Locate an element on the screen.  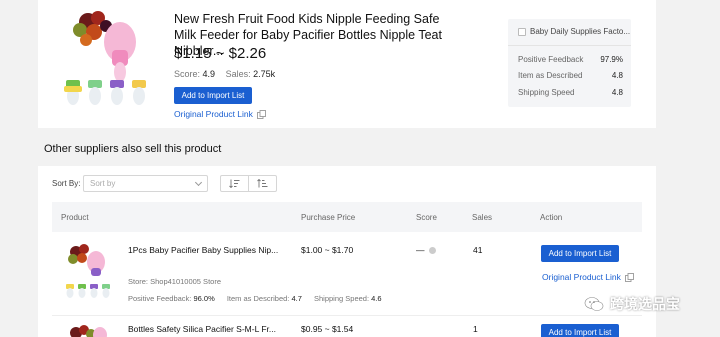
sort-select: Sort by is located at coordinates (145, 183).